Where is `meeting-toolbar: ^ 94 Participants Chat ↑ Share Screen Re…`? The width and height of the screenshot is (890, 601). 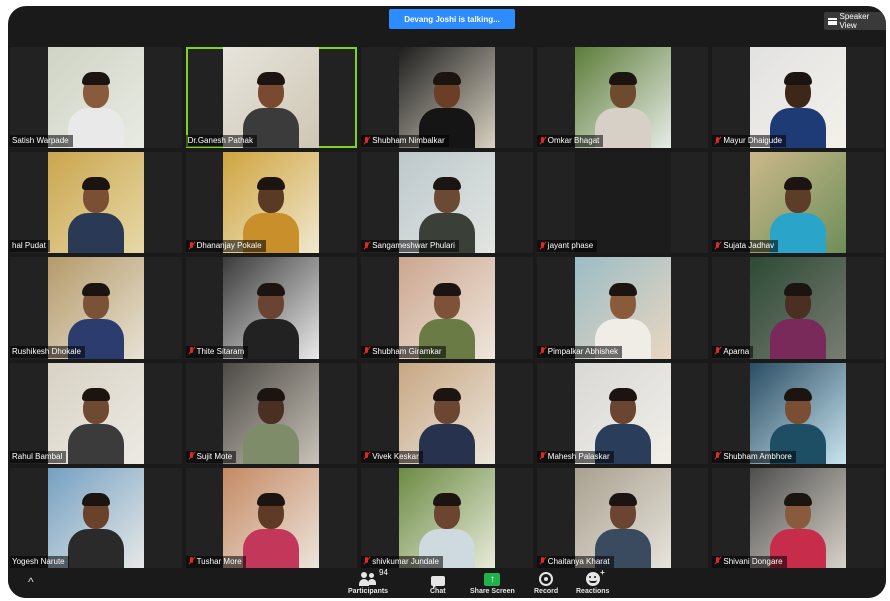
meeting-toolbar: ^ 94 Participants Chat ↑ Share Screen Re… is located at coordinates (447, 583).